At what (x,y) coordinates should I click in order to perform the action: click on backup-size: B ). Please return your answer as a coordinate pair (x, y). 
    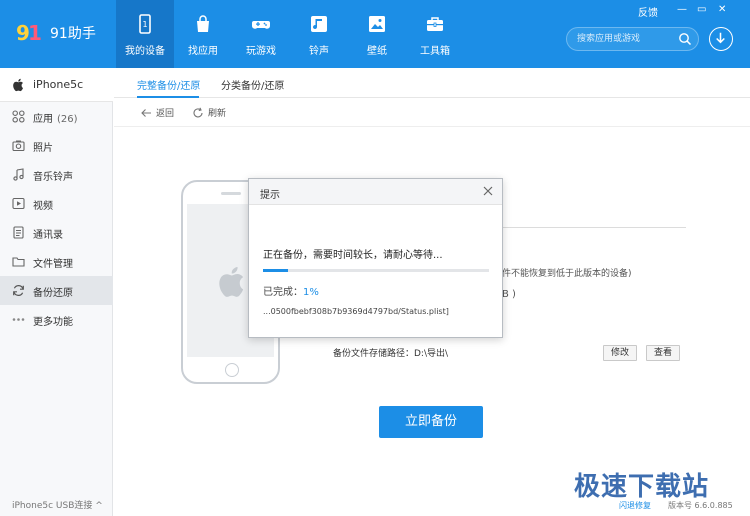
    Looking at the image, I should click on (509, 294).